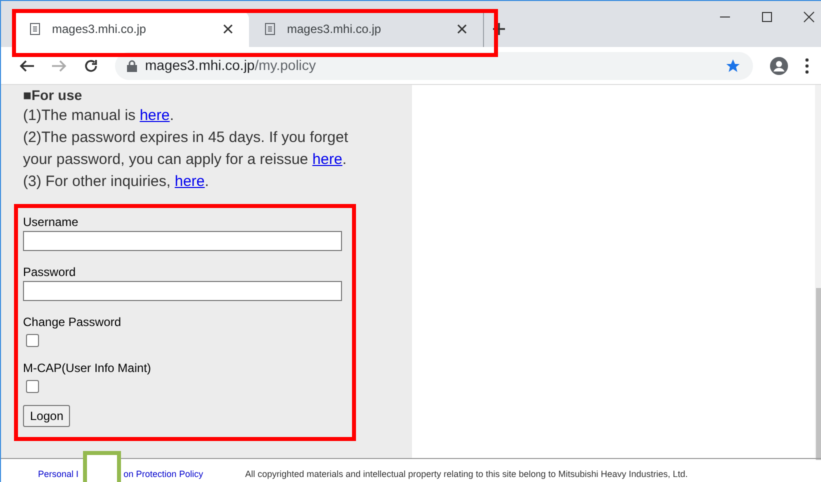  Describe the element at coordinates (116, 182) in the screenshot. I see `notice-text: (3) For other inquiries, here.` at that location.